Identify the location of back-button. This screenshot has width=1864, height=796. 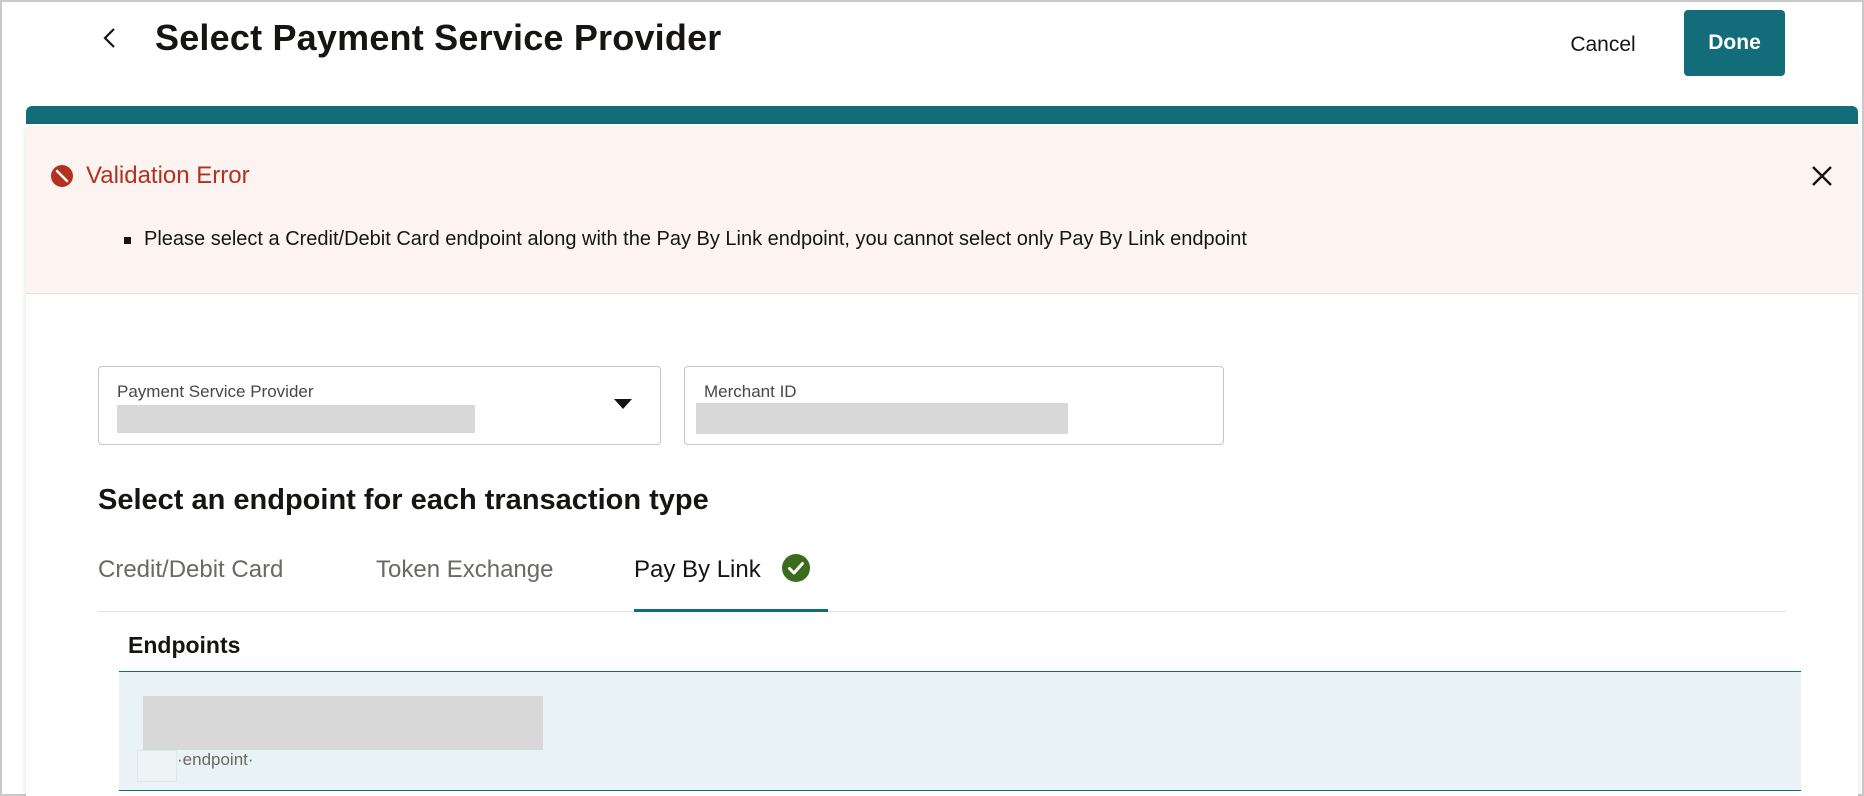
(110, 38).